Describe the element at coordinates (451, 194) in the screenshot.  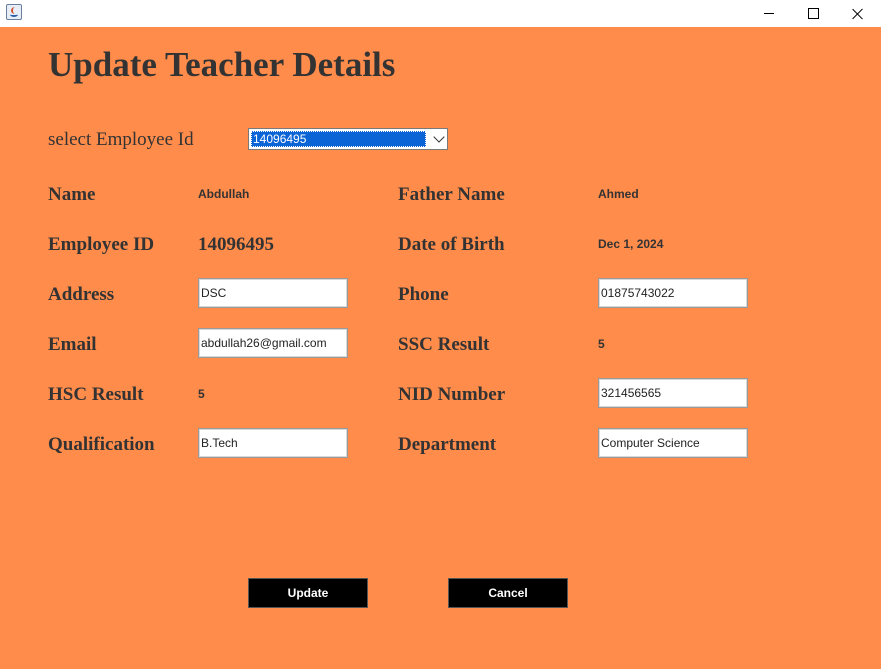
I see `father-name-label: Father Name` at that location.